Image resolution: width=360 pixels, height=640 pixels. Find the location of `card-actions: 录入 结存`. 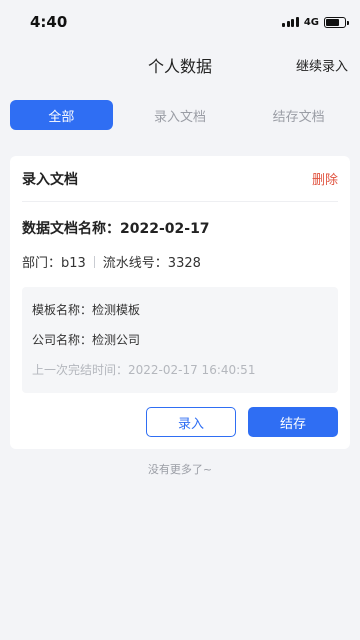

card-actions: 录入 结存 is located at coordinates (180, 422).